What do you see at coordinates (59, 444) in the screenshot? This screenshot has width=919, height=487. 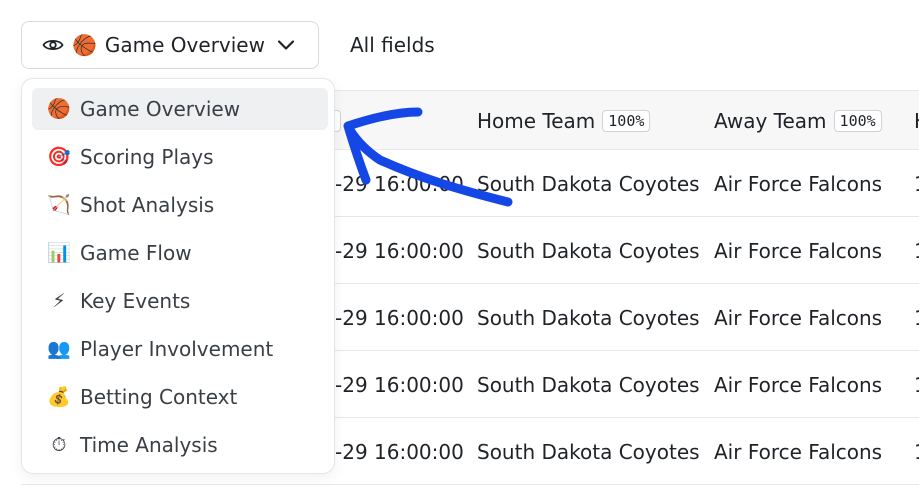 I see `stopwatch-icon: ⏱` at bounding box center [59, 444].